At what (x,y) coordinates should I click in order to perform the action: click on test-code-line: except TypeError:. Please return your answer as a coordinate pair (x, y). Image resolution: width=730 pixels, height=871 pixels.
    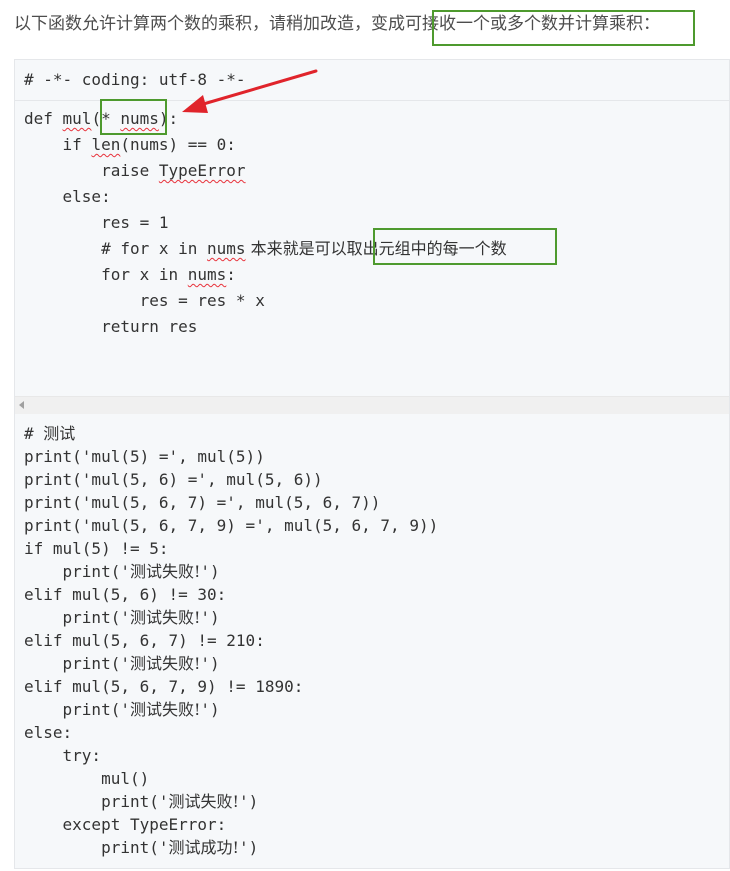
    Looking at the image, I should click on (125, 824).